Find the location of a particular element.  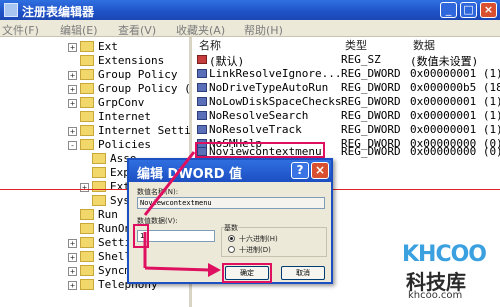

site-watermark: KHCOO 科技库 khcoo.com is located at coordinates (450, 268).